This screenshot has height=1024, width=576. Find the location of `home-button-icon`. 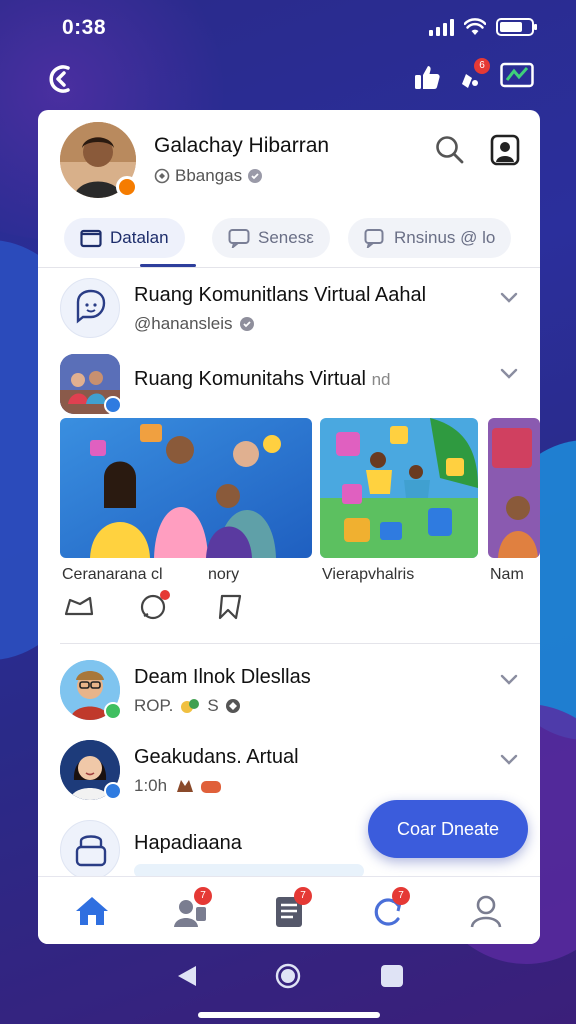

home-button-icon is located at coordinates (288, 976).